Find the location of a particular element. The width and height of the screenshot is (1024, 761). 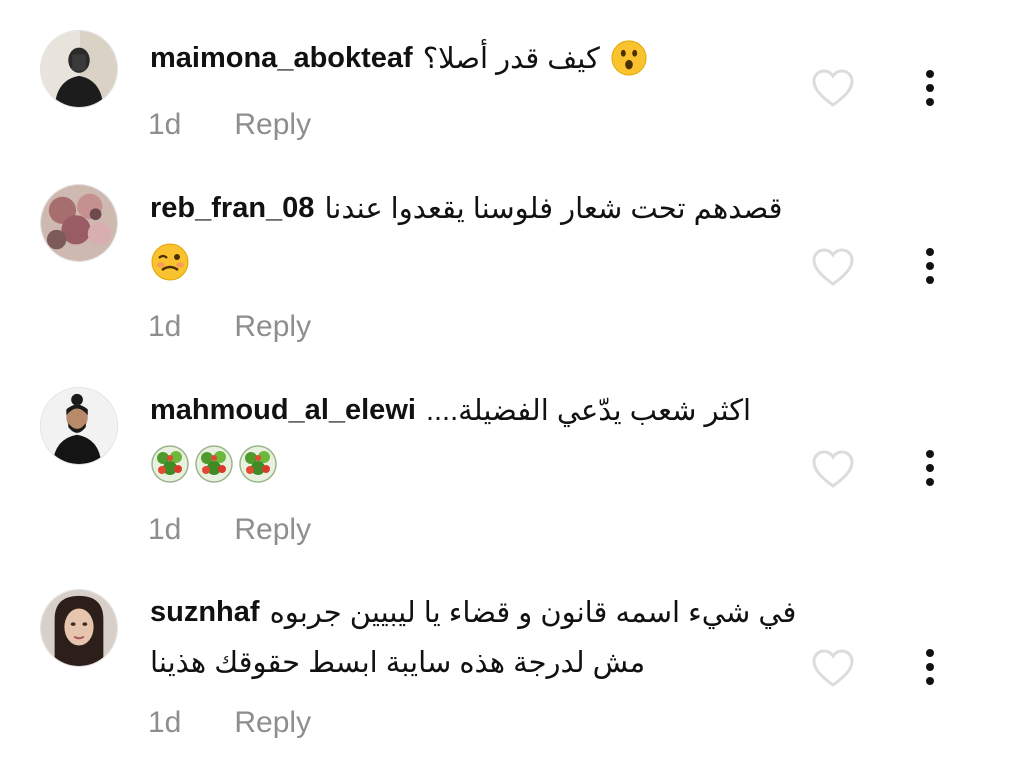

comment-text: كيف قدر أصلا؟ is located at coordinates (511, 58).